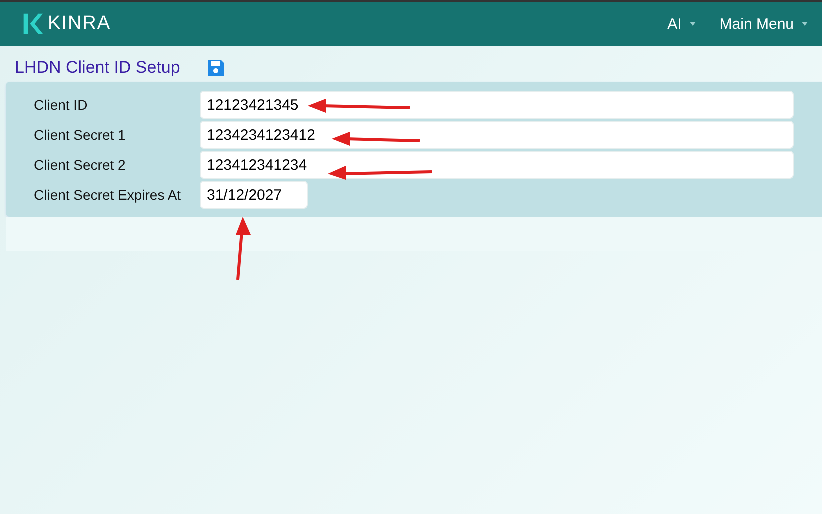 The height and width of the screenshot is (514, 822). I want to click on field-label: Client Secret 1, so click(80, 135).